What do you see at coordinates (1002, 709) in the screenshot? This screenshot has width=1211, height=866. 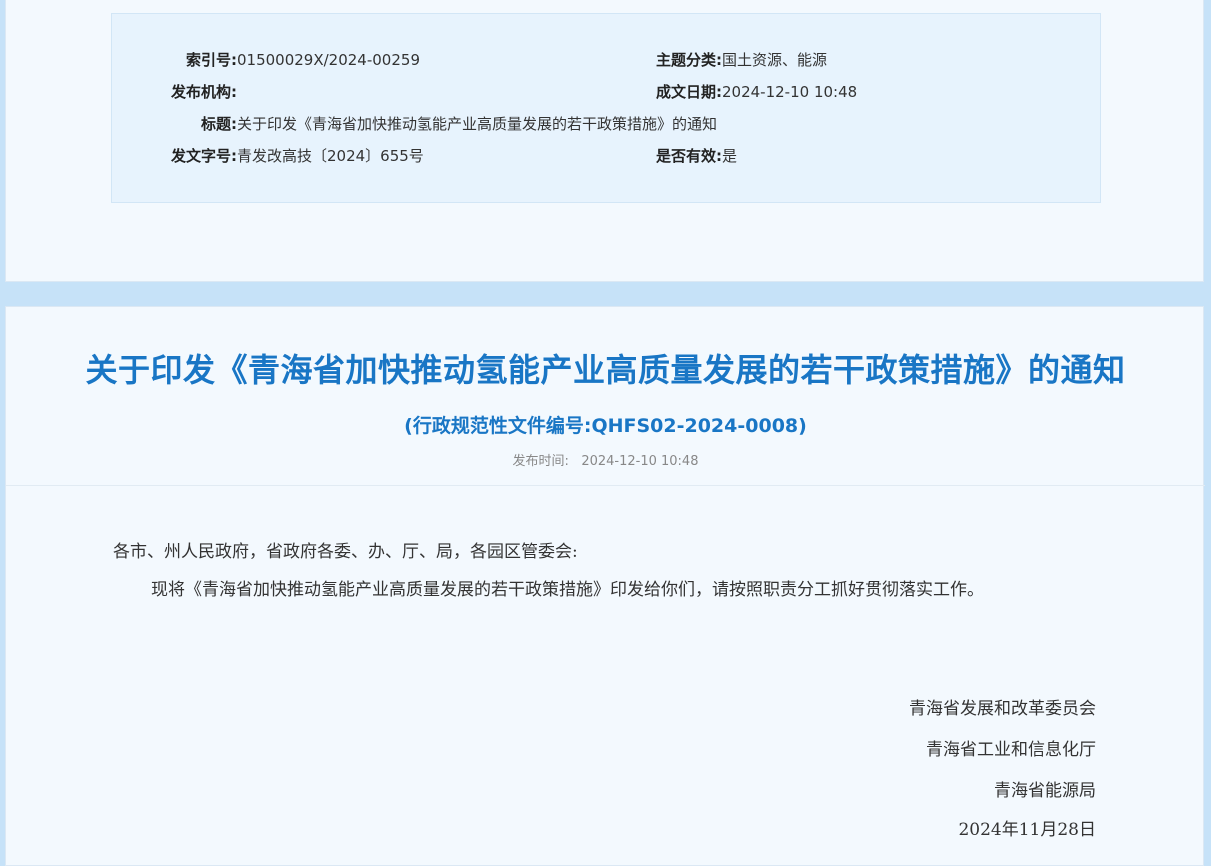 I see `signature-ndrc: 青海省发展和改革委员会` at bounding box center [1002, 709].